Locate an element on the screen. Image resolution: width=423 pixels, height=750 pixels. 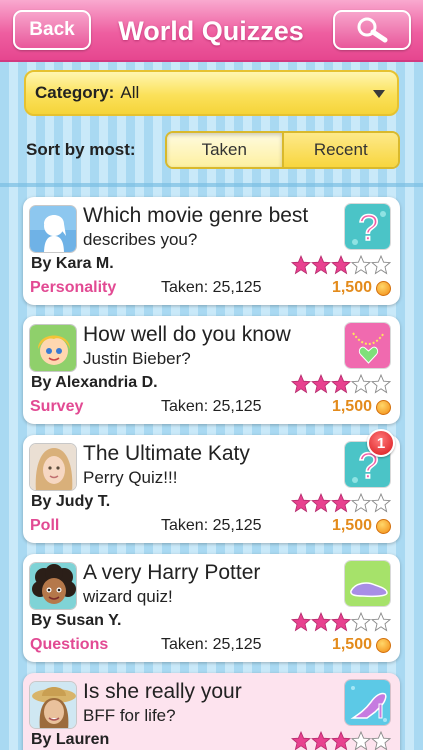
heart-necklace-icon is located at coordinates (367, 345).